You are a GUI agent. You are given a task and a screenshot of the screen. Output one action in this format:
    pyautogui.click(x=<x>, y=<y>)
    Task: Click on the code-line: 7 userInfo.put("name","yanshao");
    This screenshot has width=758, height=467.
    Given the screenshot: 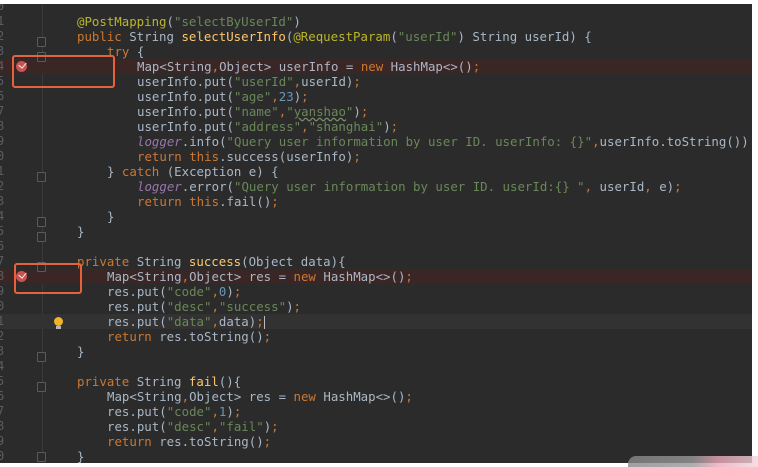 What is the action you would take?
    pyautogui.click(x=376, y=111)
    